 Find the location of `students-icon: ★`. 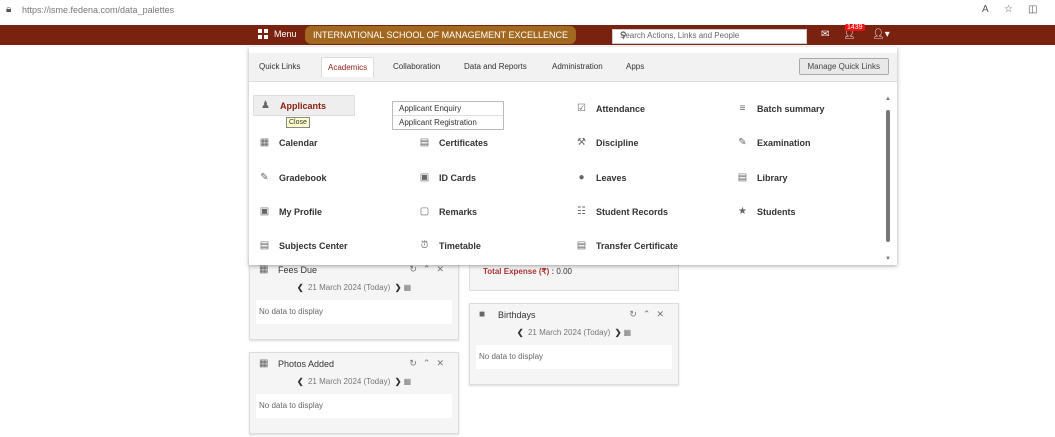

students-icon: ★ is located at coordinates (742, 211).